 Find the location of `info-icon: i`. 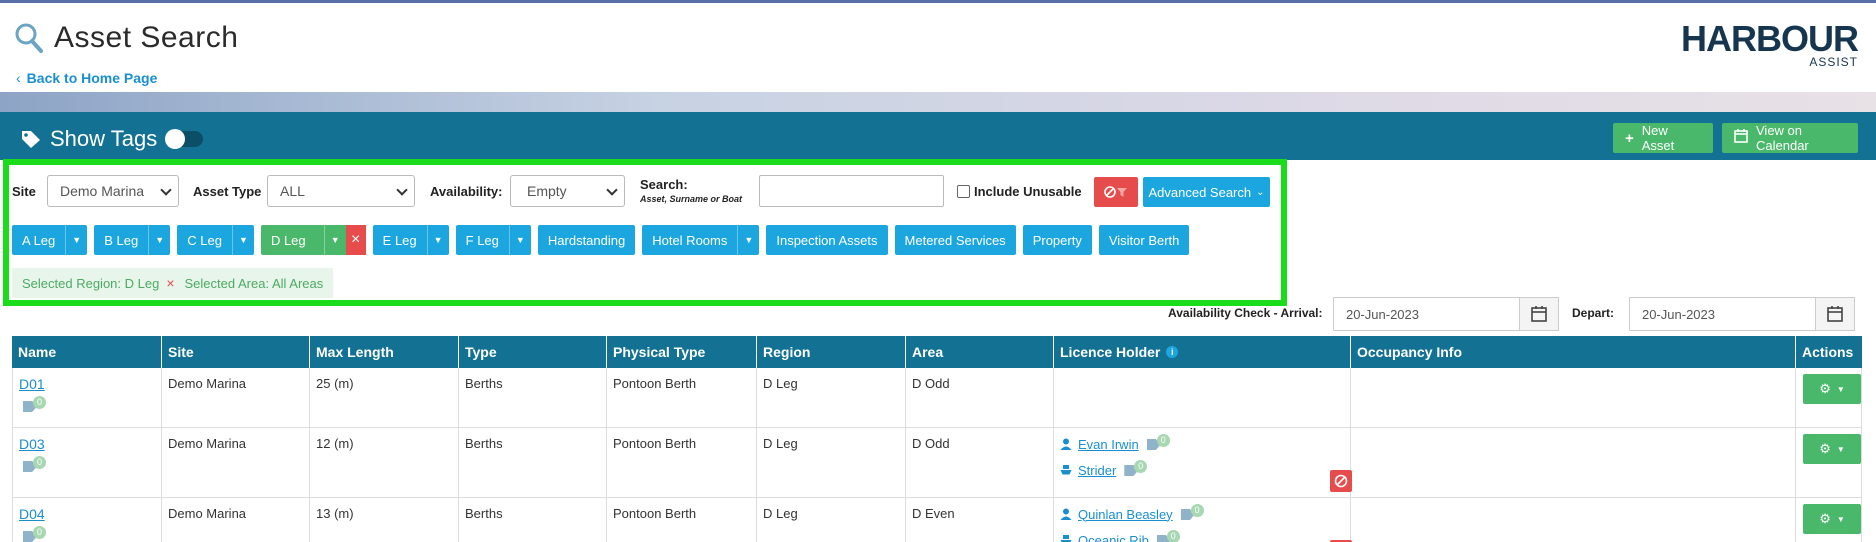

info-icon: i is located at coordinates (1172, 352).